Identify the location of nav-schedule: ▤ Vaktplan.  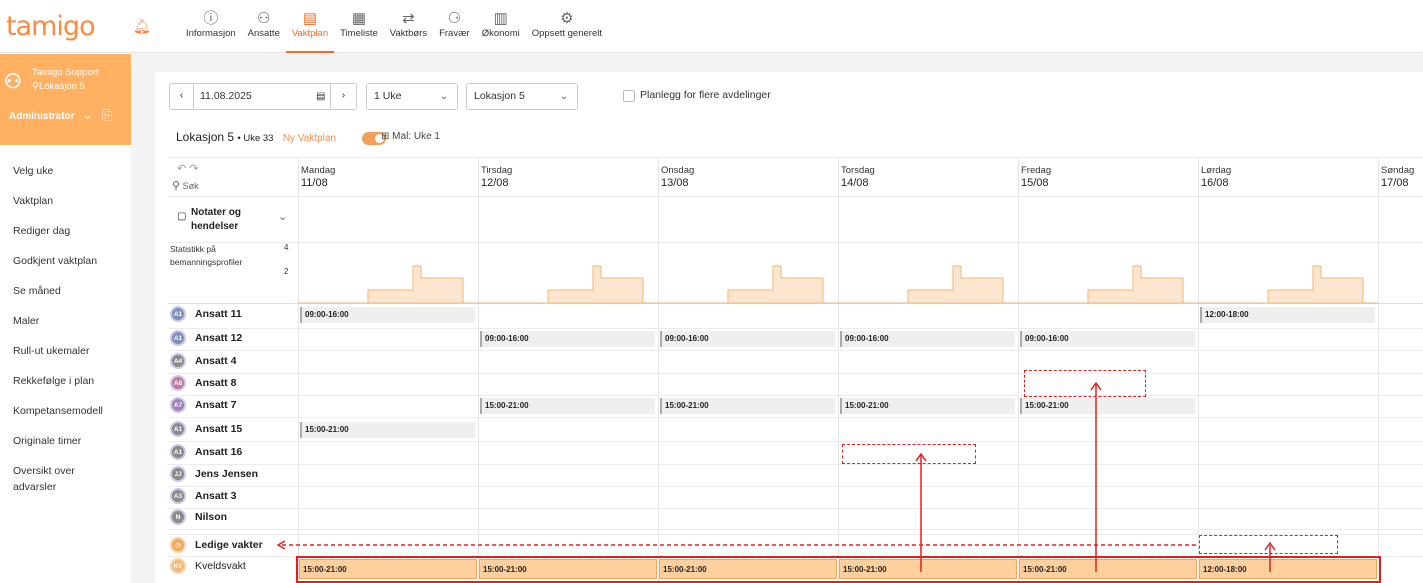
(310, 26).